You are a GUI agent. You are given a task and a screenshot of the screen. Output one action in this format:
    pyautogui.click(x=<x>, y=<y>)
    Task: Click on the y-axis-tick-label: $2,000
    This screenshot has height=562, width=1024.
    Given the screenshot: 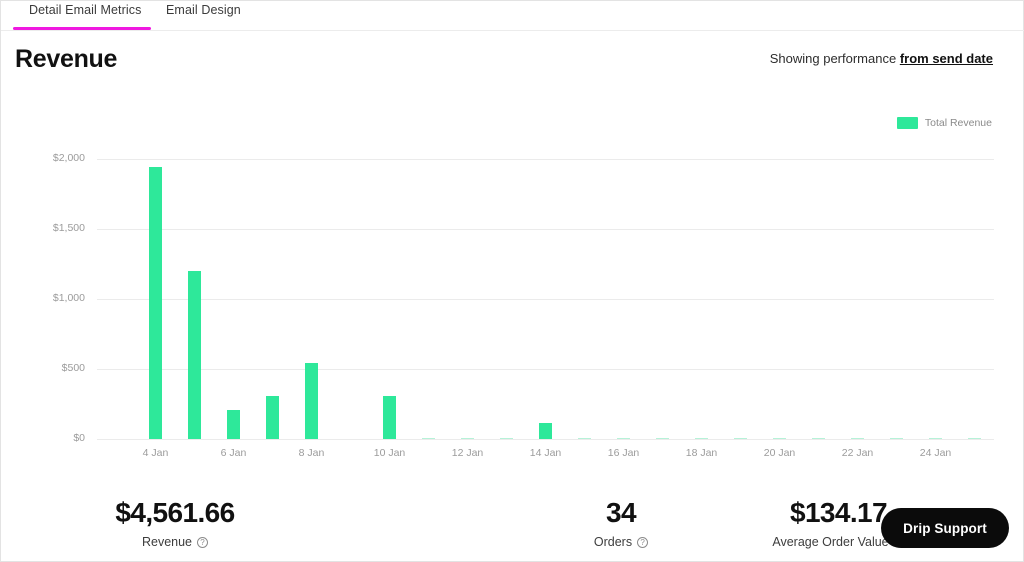 What is the action you would take?
    pyautogui.click(x=68, y=158)
    